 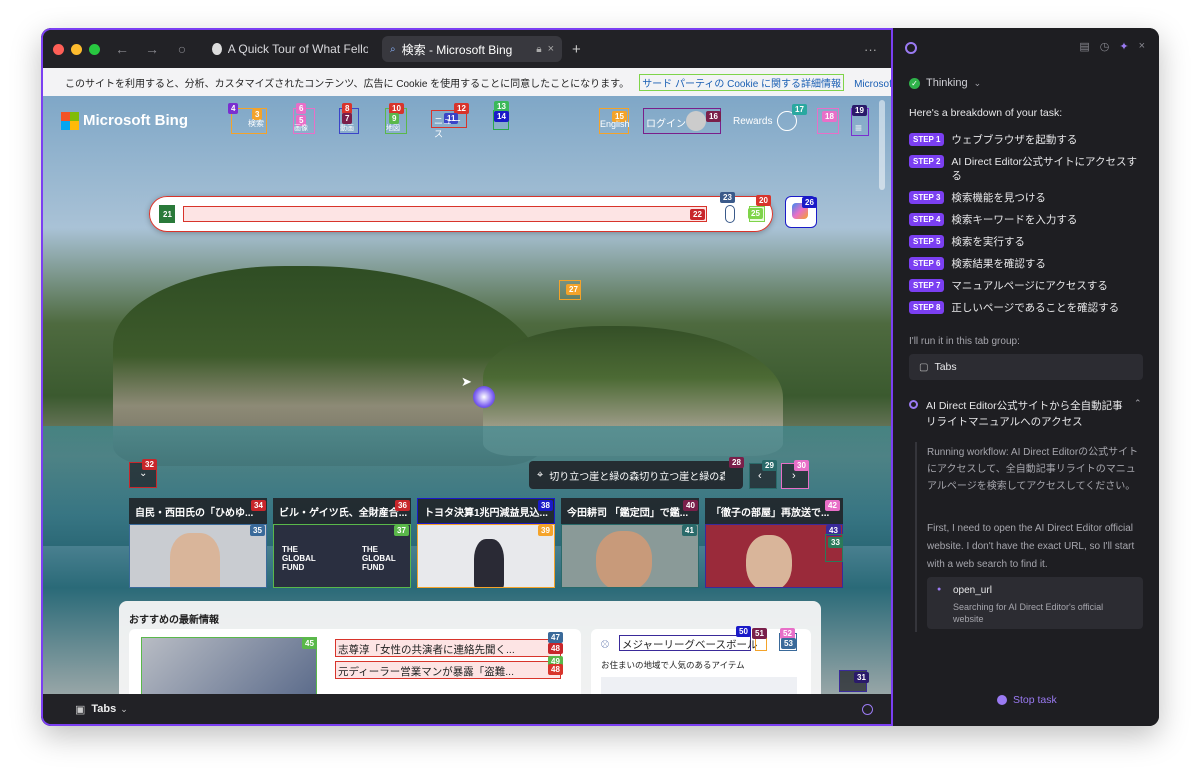 I want to click on mail-icon: 51, so click(x=759, y=639).